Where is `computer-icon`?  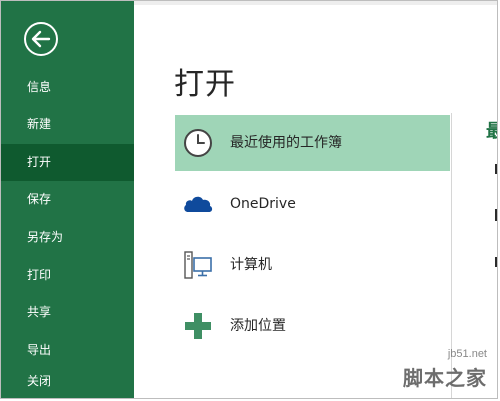
computer-icon is located at coordinates (198, 265).